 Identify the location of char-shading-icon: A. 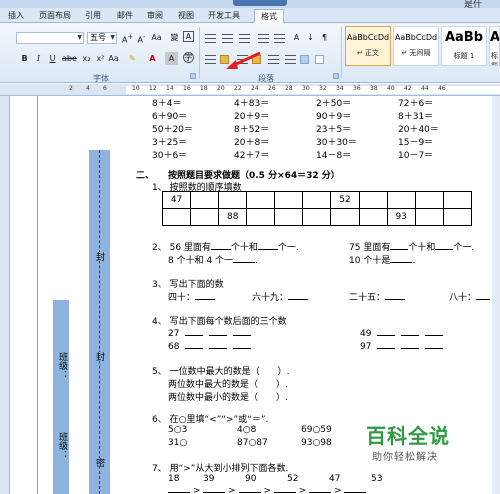
(171, 58).